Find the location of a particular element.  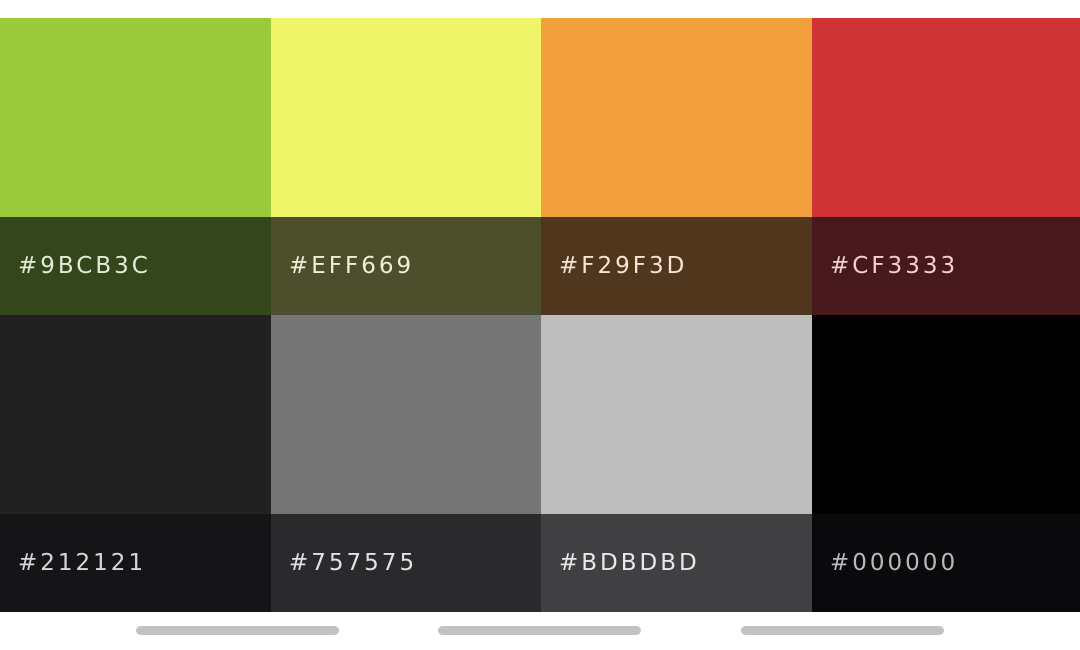

hex-label-bar: #F29F3D is located at coordinates (676, 266).